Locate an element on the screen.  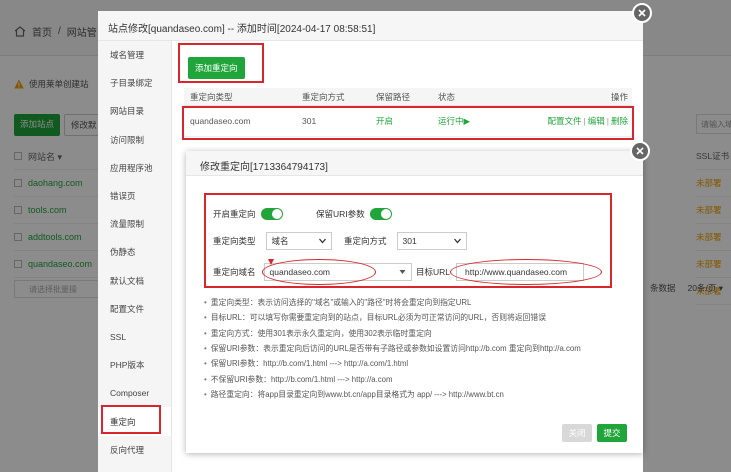
close-button: 关闭 is located at coordinates (577, 433).